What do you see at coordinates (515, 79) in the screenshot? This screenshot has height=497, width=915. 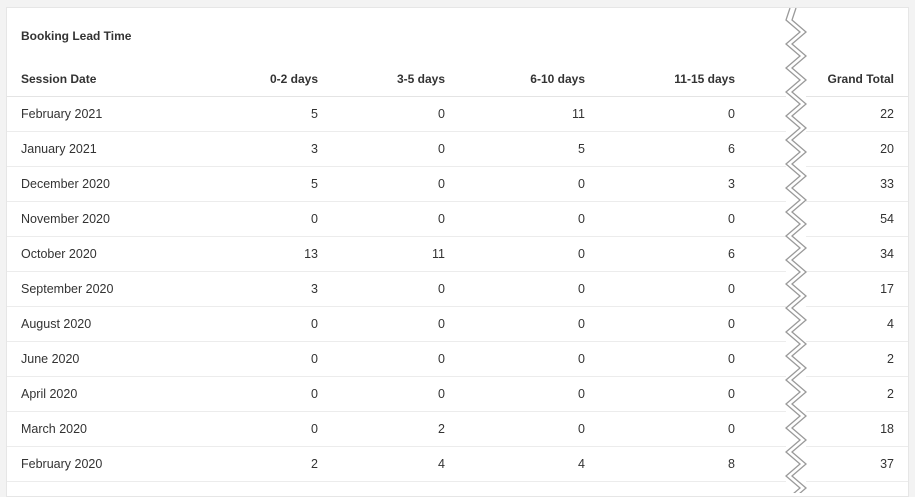 I see `column-header-6-10-days: 6-10 days` at bounding box center [515, 79].